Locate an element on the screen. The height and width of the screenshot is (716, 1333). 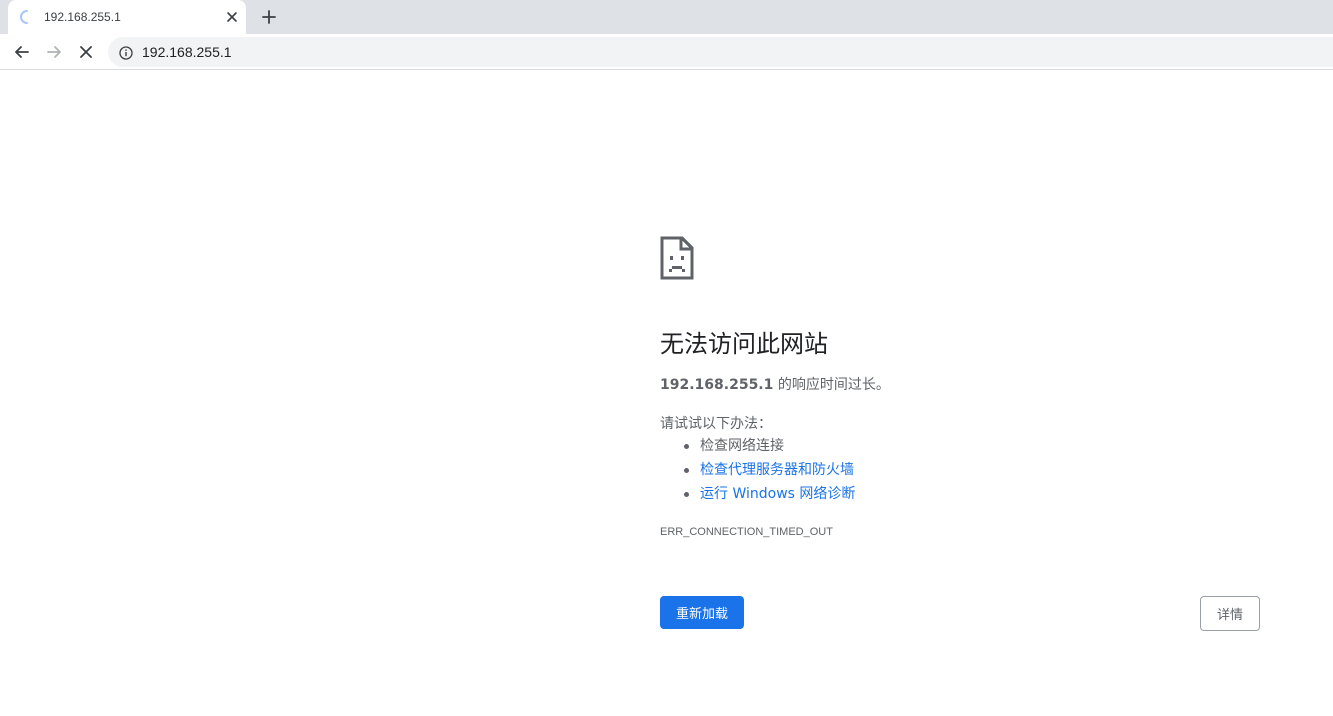
suggestion-check-proxy: 检查代理服务器和防火墙 is located at coordinates (757, 470).